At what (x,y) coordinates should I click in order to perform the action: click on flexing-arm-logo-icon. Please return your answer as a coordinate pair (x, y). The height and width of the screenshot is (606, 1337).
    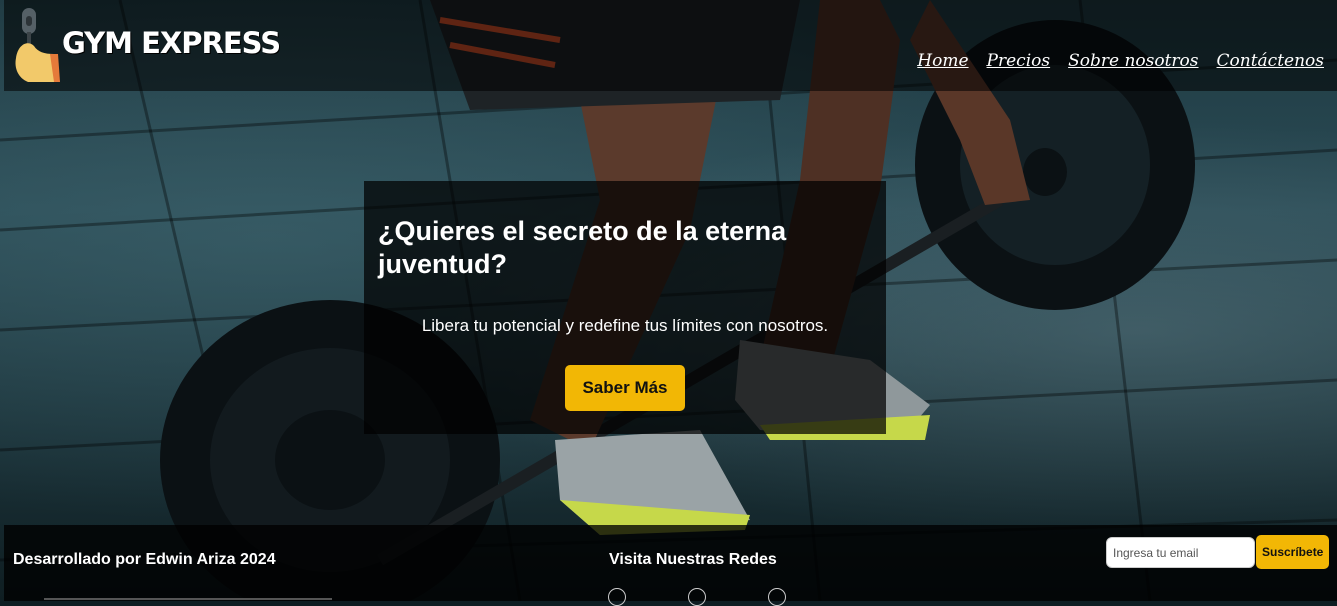
    Looking at the image, I should click on (40, 45).